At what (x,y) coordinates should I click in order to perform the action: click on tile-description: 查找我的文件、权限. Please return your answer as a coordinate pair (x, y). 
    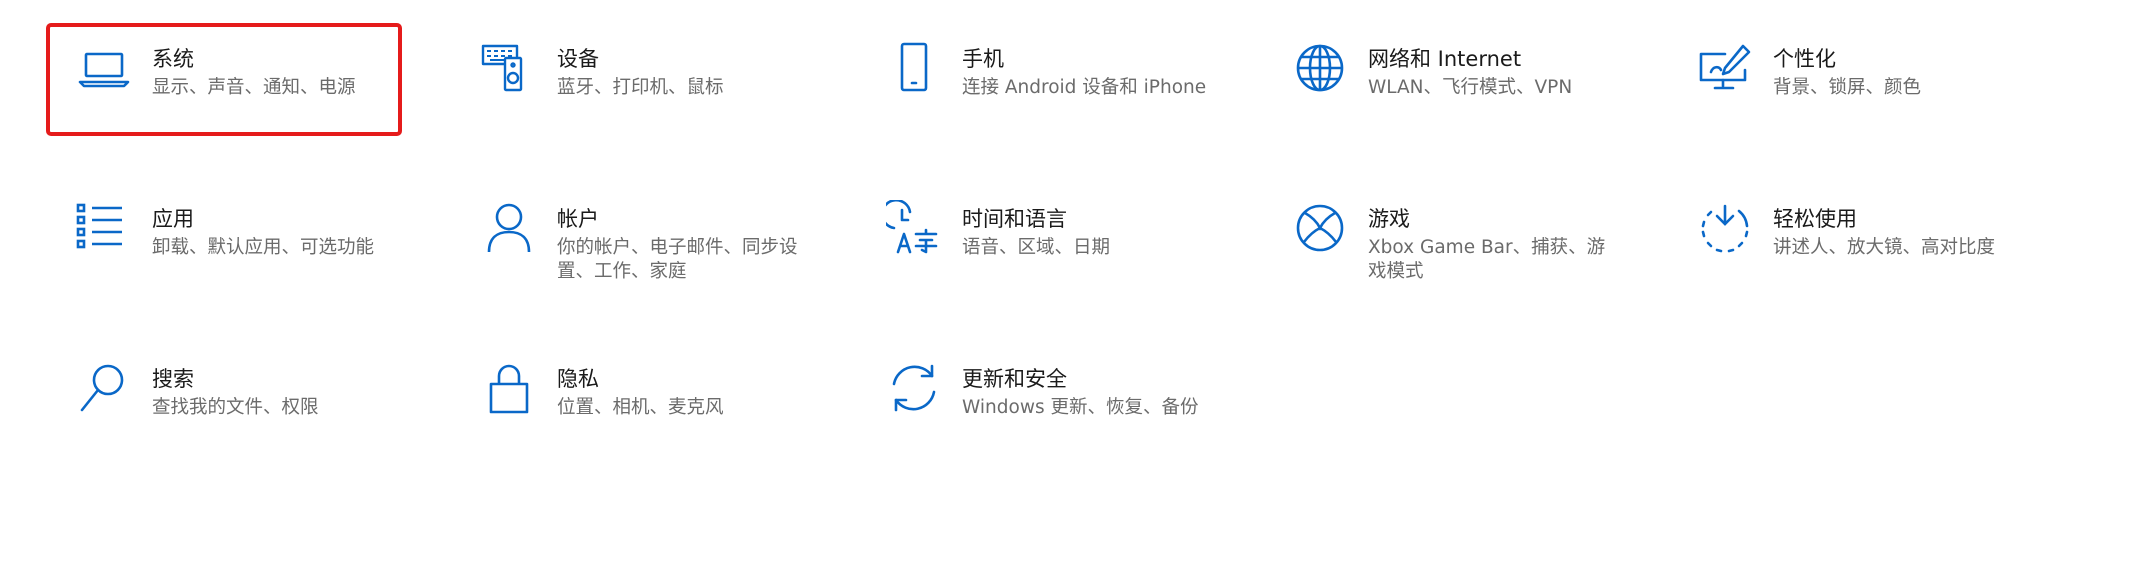
    Looking at the image, I should click on (235, 407).